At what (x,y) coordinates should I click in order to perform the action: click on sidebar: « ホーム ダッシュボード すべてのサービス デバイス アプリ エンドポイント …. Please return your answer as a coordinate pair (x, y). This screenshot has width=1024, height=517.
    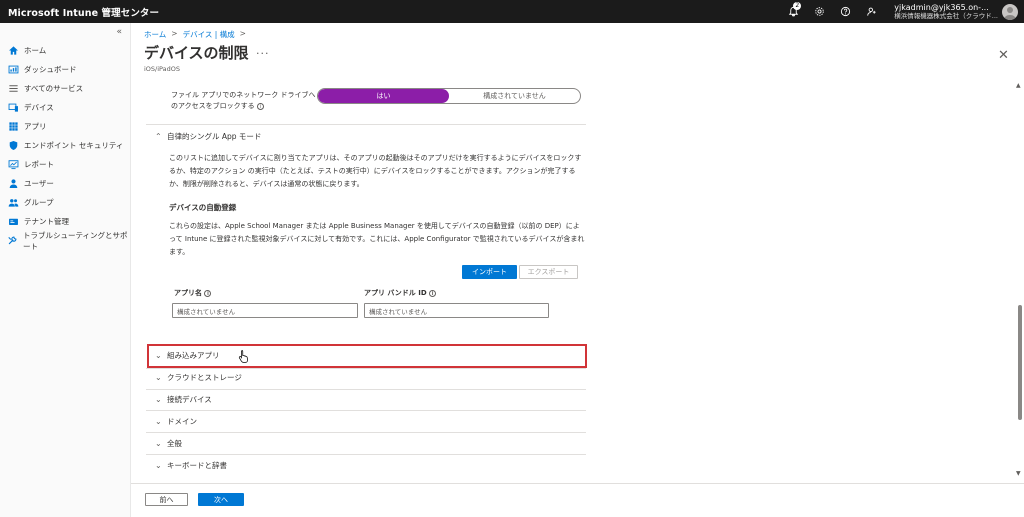
    Looking at the image, I should click on (65, 270).